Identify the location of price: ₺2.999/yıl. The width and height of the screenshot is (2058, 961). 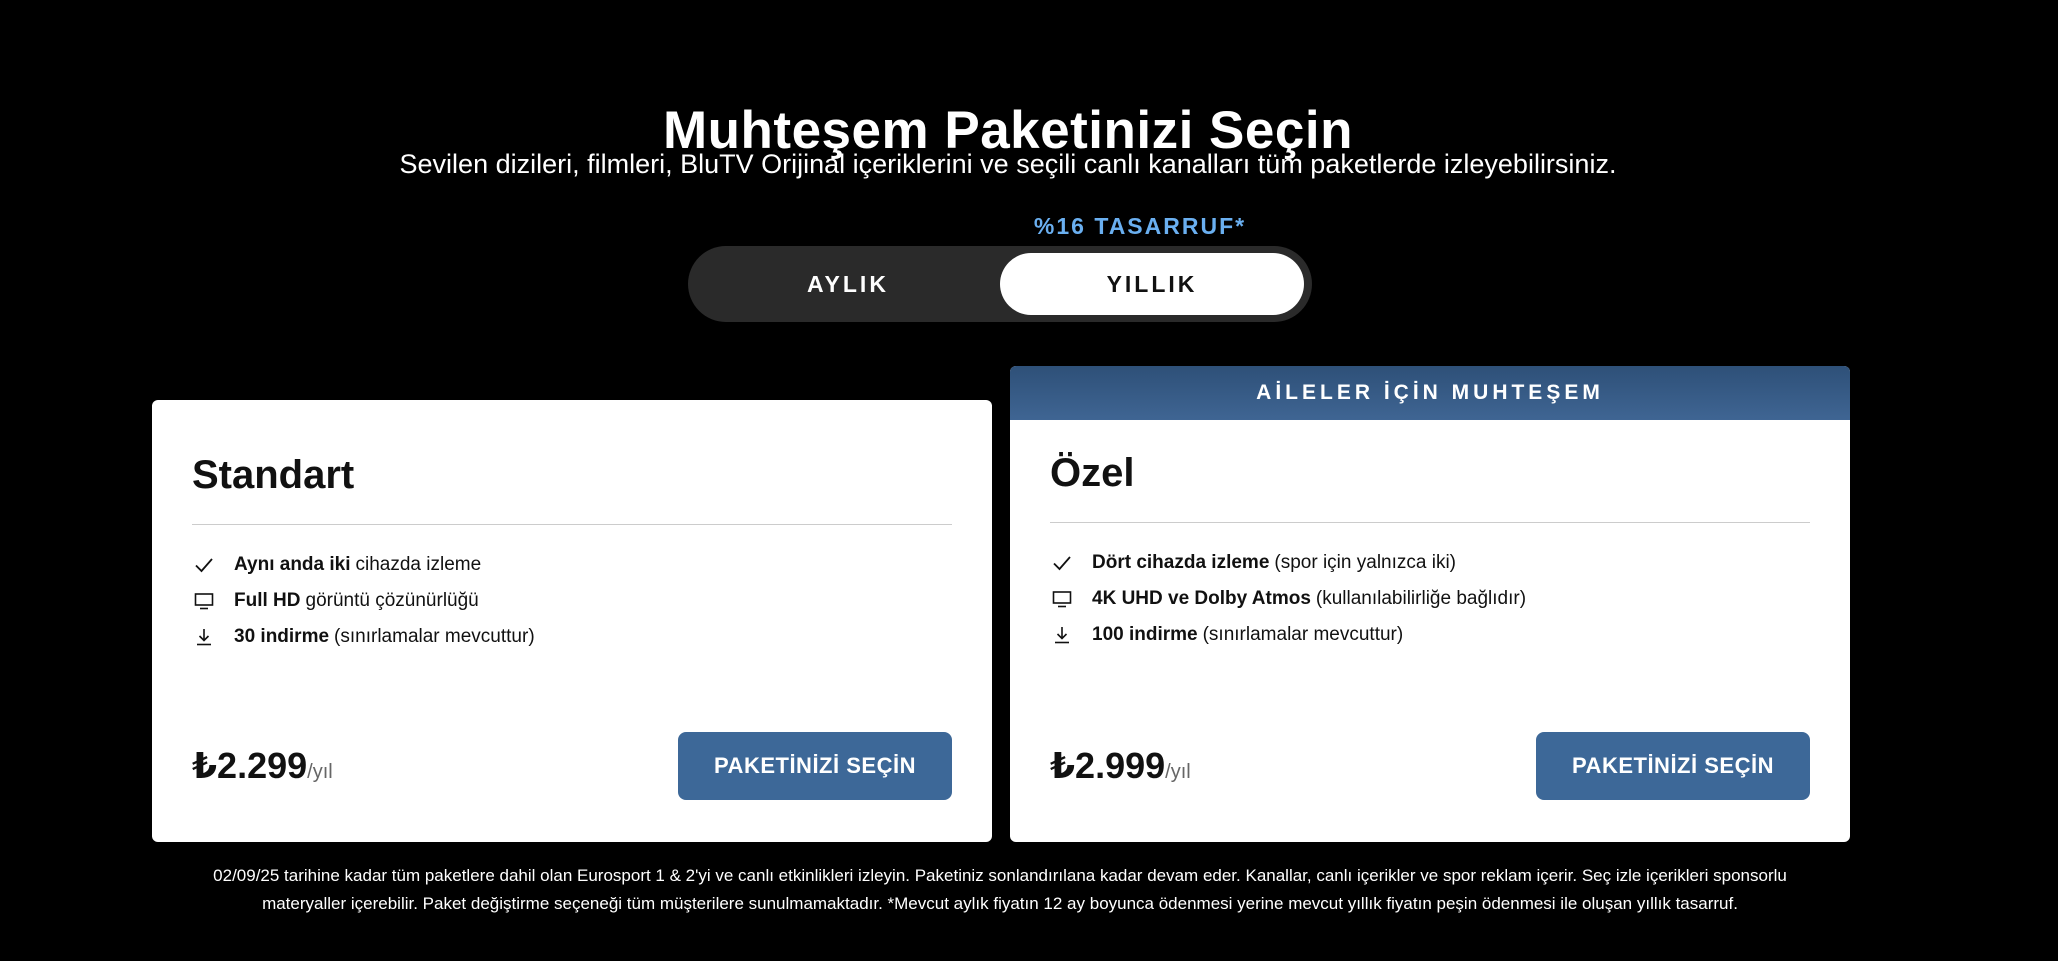
(1120, 766).